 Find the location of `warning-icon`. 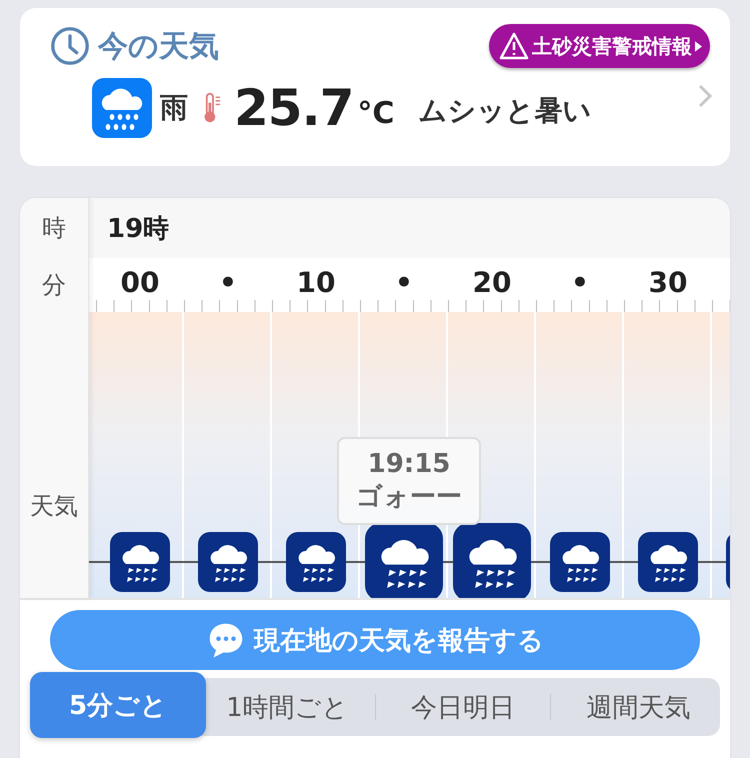

warning-icon is located at coordinates (514, 46).